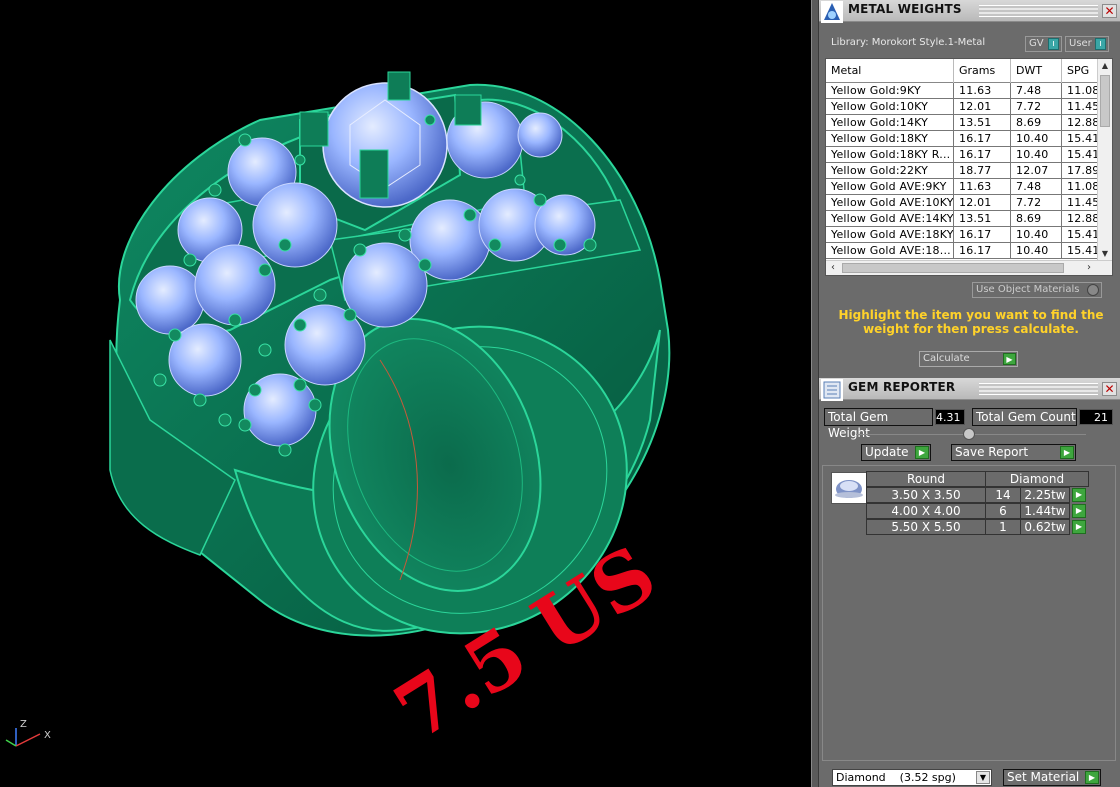 The image size is (1120, 787). Describe the element at coordinates (982, 218) in the screenshot. I see `grams-cell: 13.51` at that location.